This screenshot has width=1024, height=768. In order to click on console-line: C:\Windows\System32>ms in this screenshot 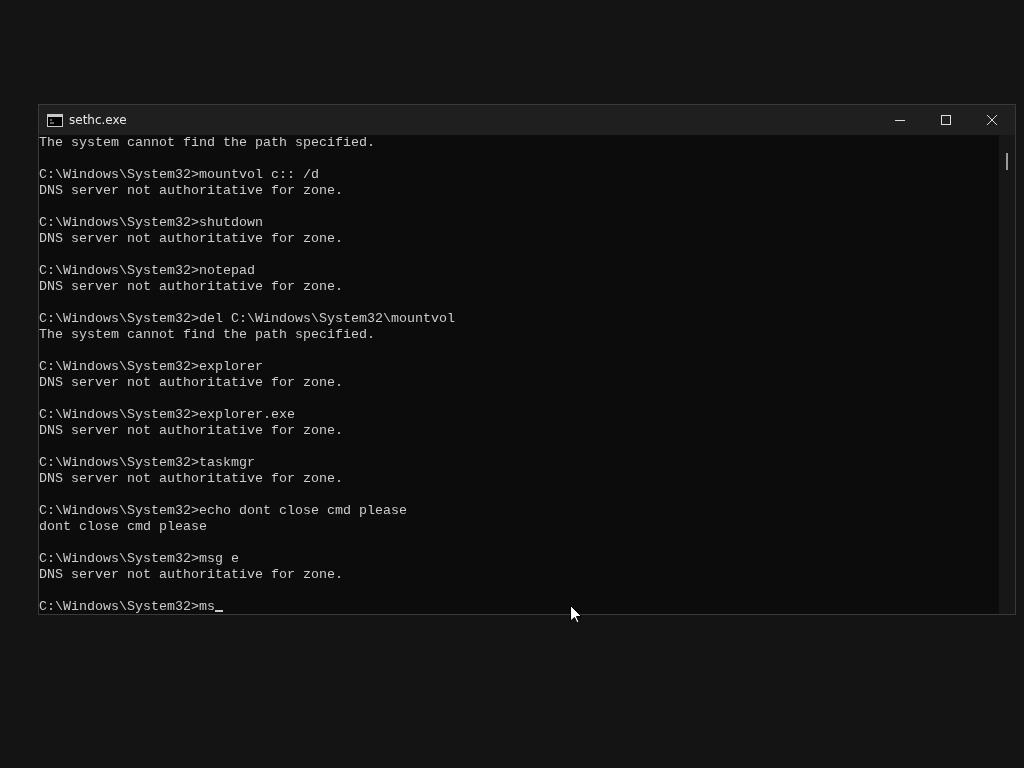, I will do `click(131, 607)`.